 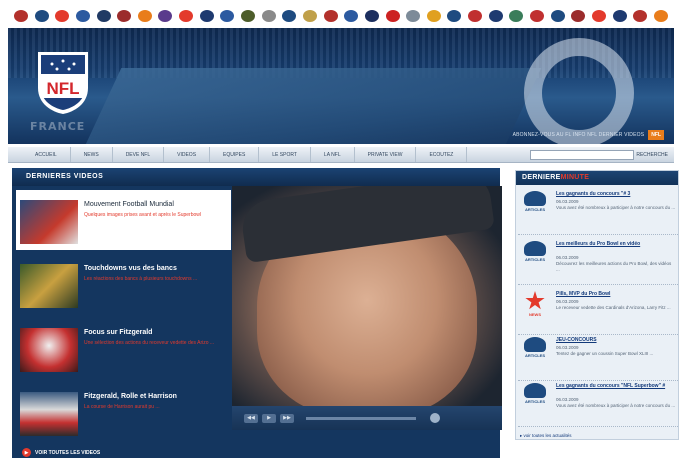 I want to click on nav-item-videos: VIDEOS, so click(x=187, y=154).